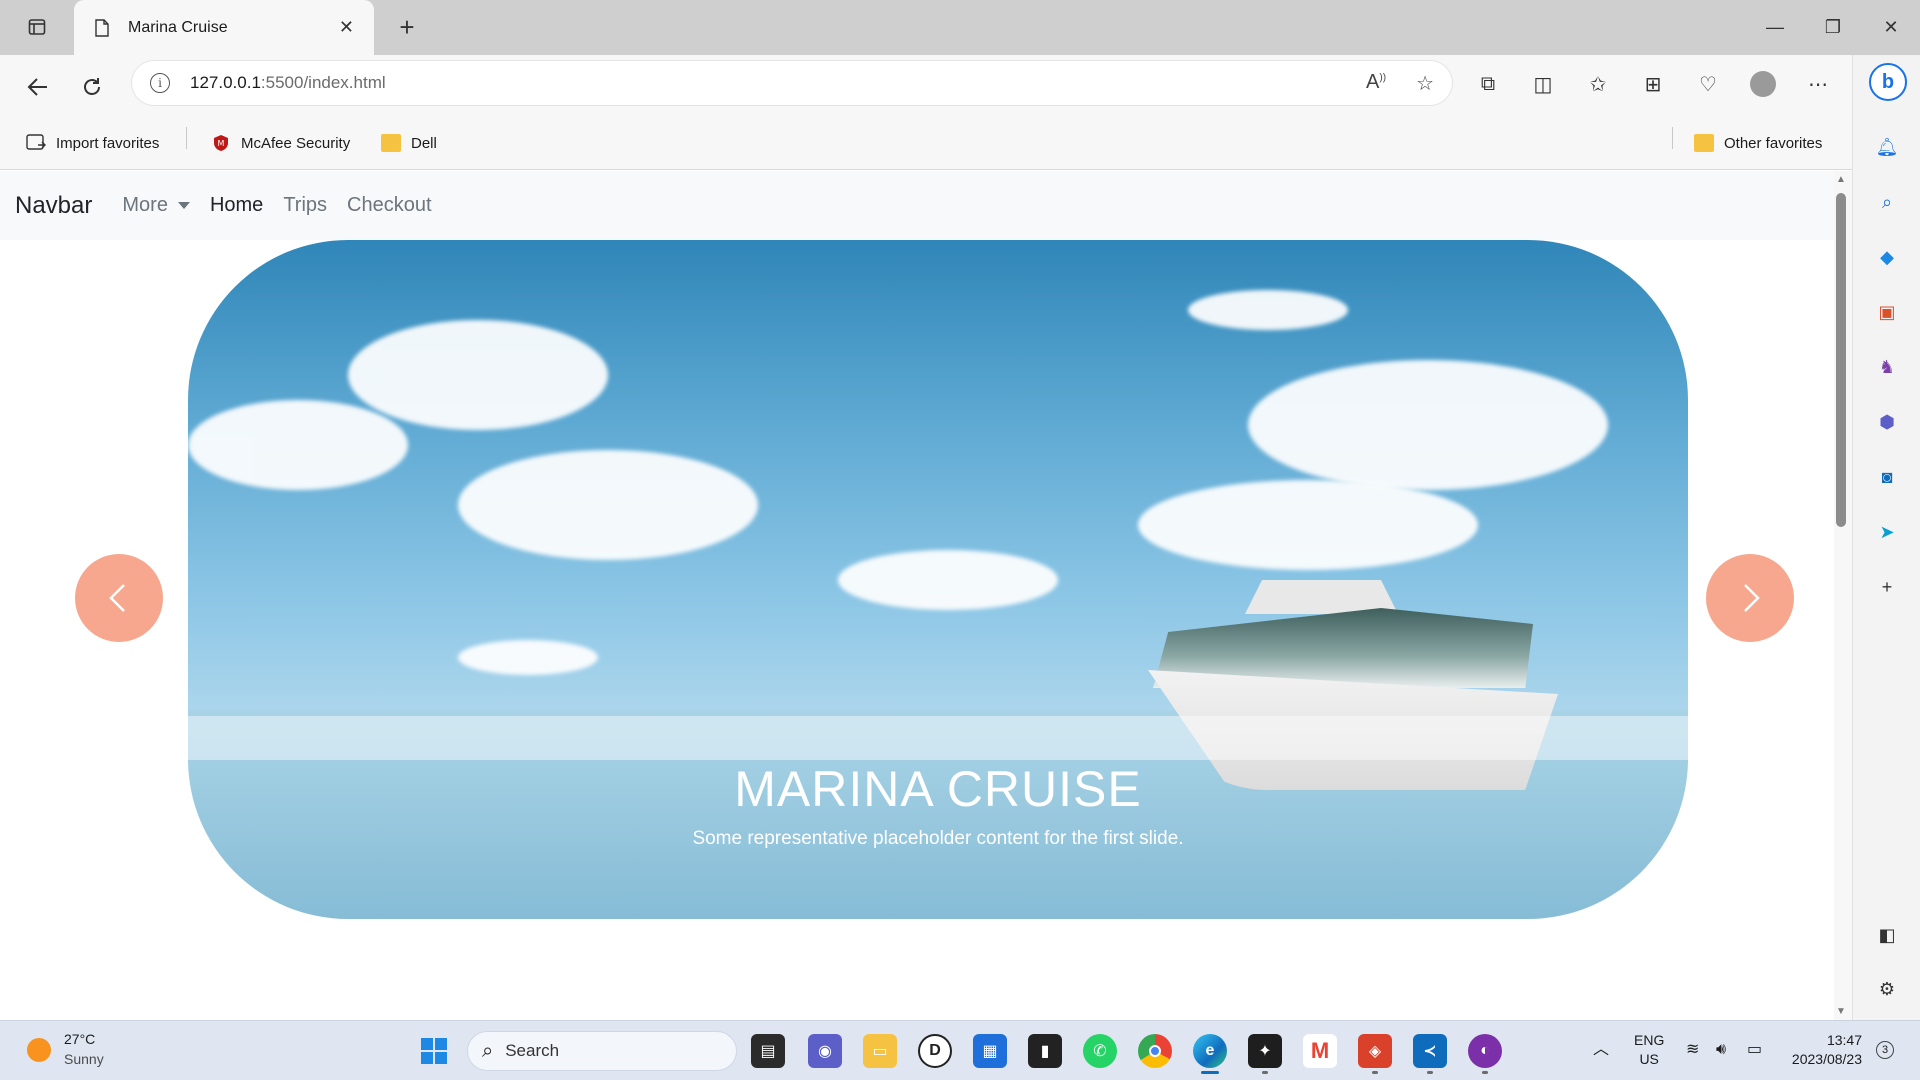 The image size is (1920, 1080). What do you see at coordinates (53, 206) in the screenshot?
I see `navbar-brand: Navbar` at bounding box center [53, 206].